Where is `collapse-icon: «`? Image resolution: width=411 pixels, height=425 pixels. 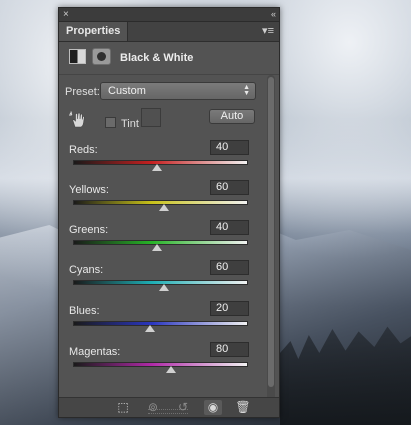
collapse-icon: « is located at coordinates (273, 14).